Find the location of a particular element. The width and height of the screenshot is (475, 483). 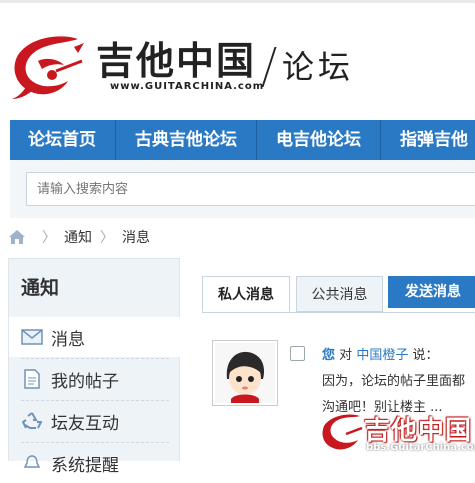

breadcrumb: 〉 通知 〉 消息 is located at coordinates (79, 237).